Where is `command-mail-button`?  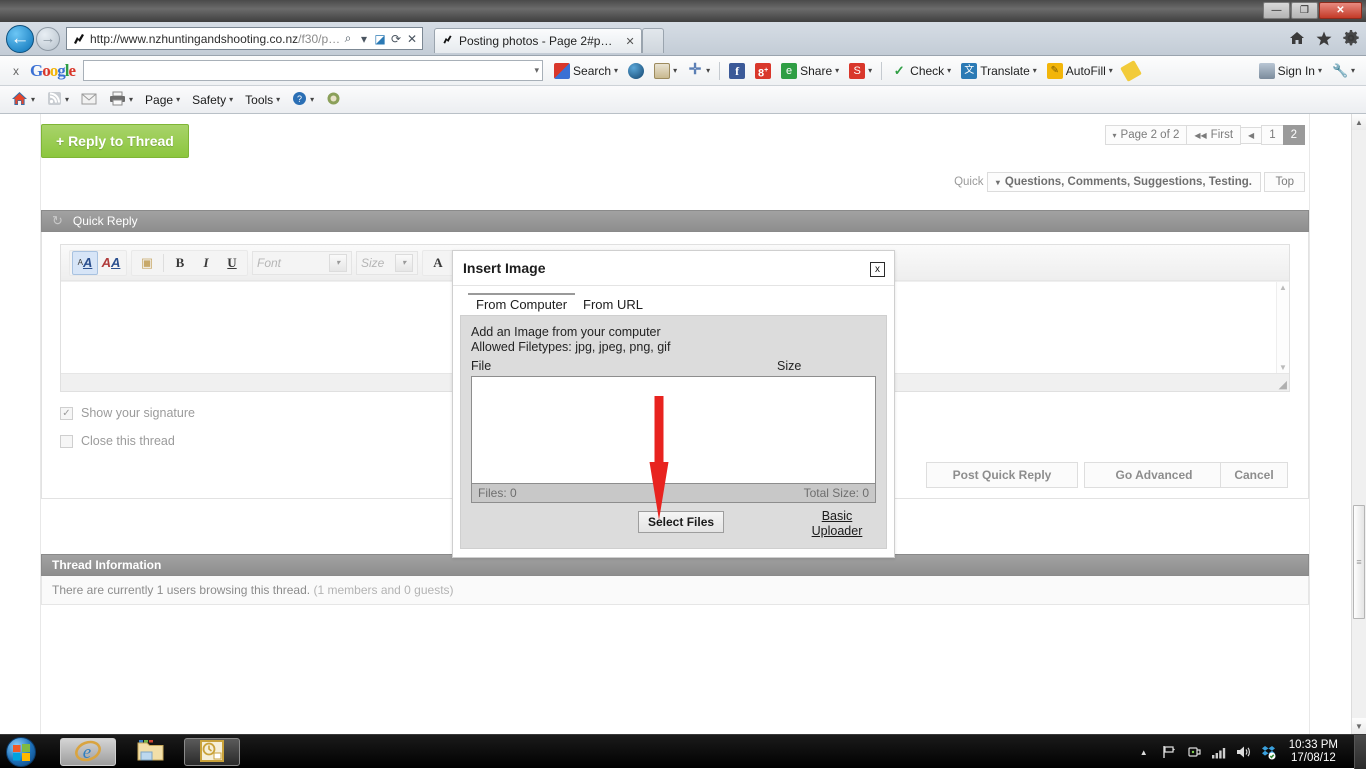 command-mail-button is located at coordinates (89, 100).